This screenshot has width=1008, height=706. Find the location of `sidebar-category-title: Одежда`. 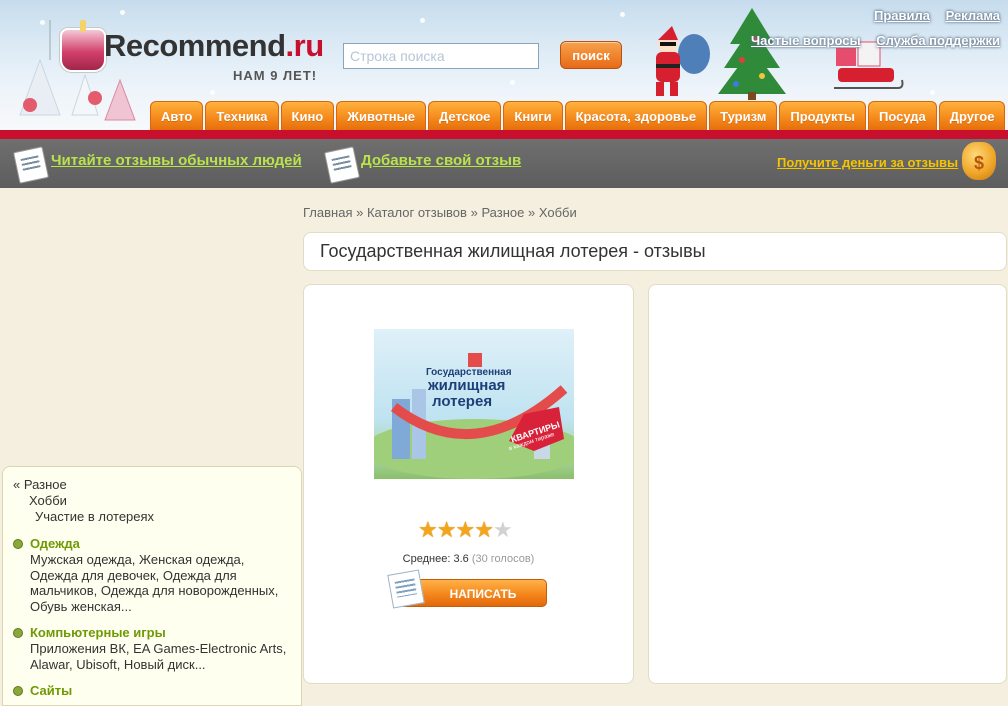

sidebar-category-title: Одежда is located at coordinates (160, 544).